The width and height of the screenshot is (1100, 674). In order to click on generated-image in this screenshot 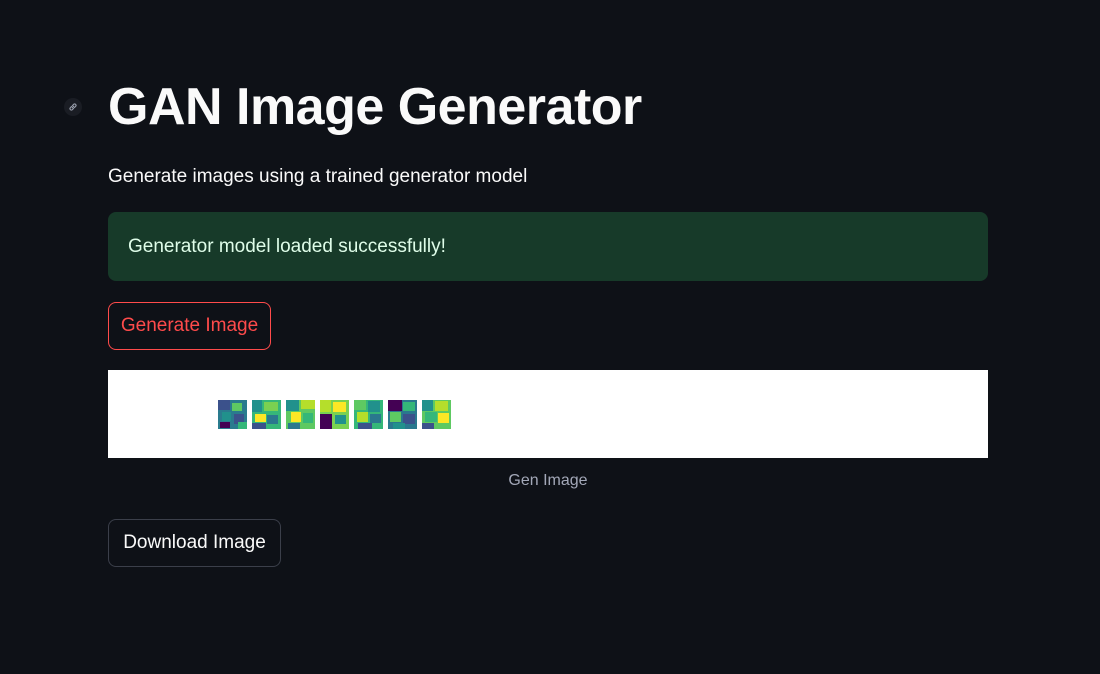, I will do `click(548, 414)`.